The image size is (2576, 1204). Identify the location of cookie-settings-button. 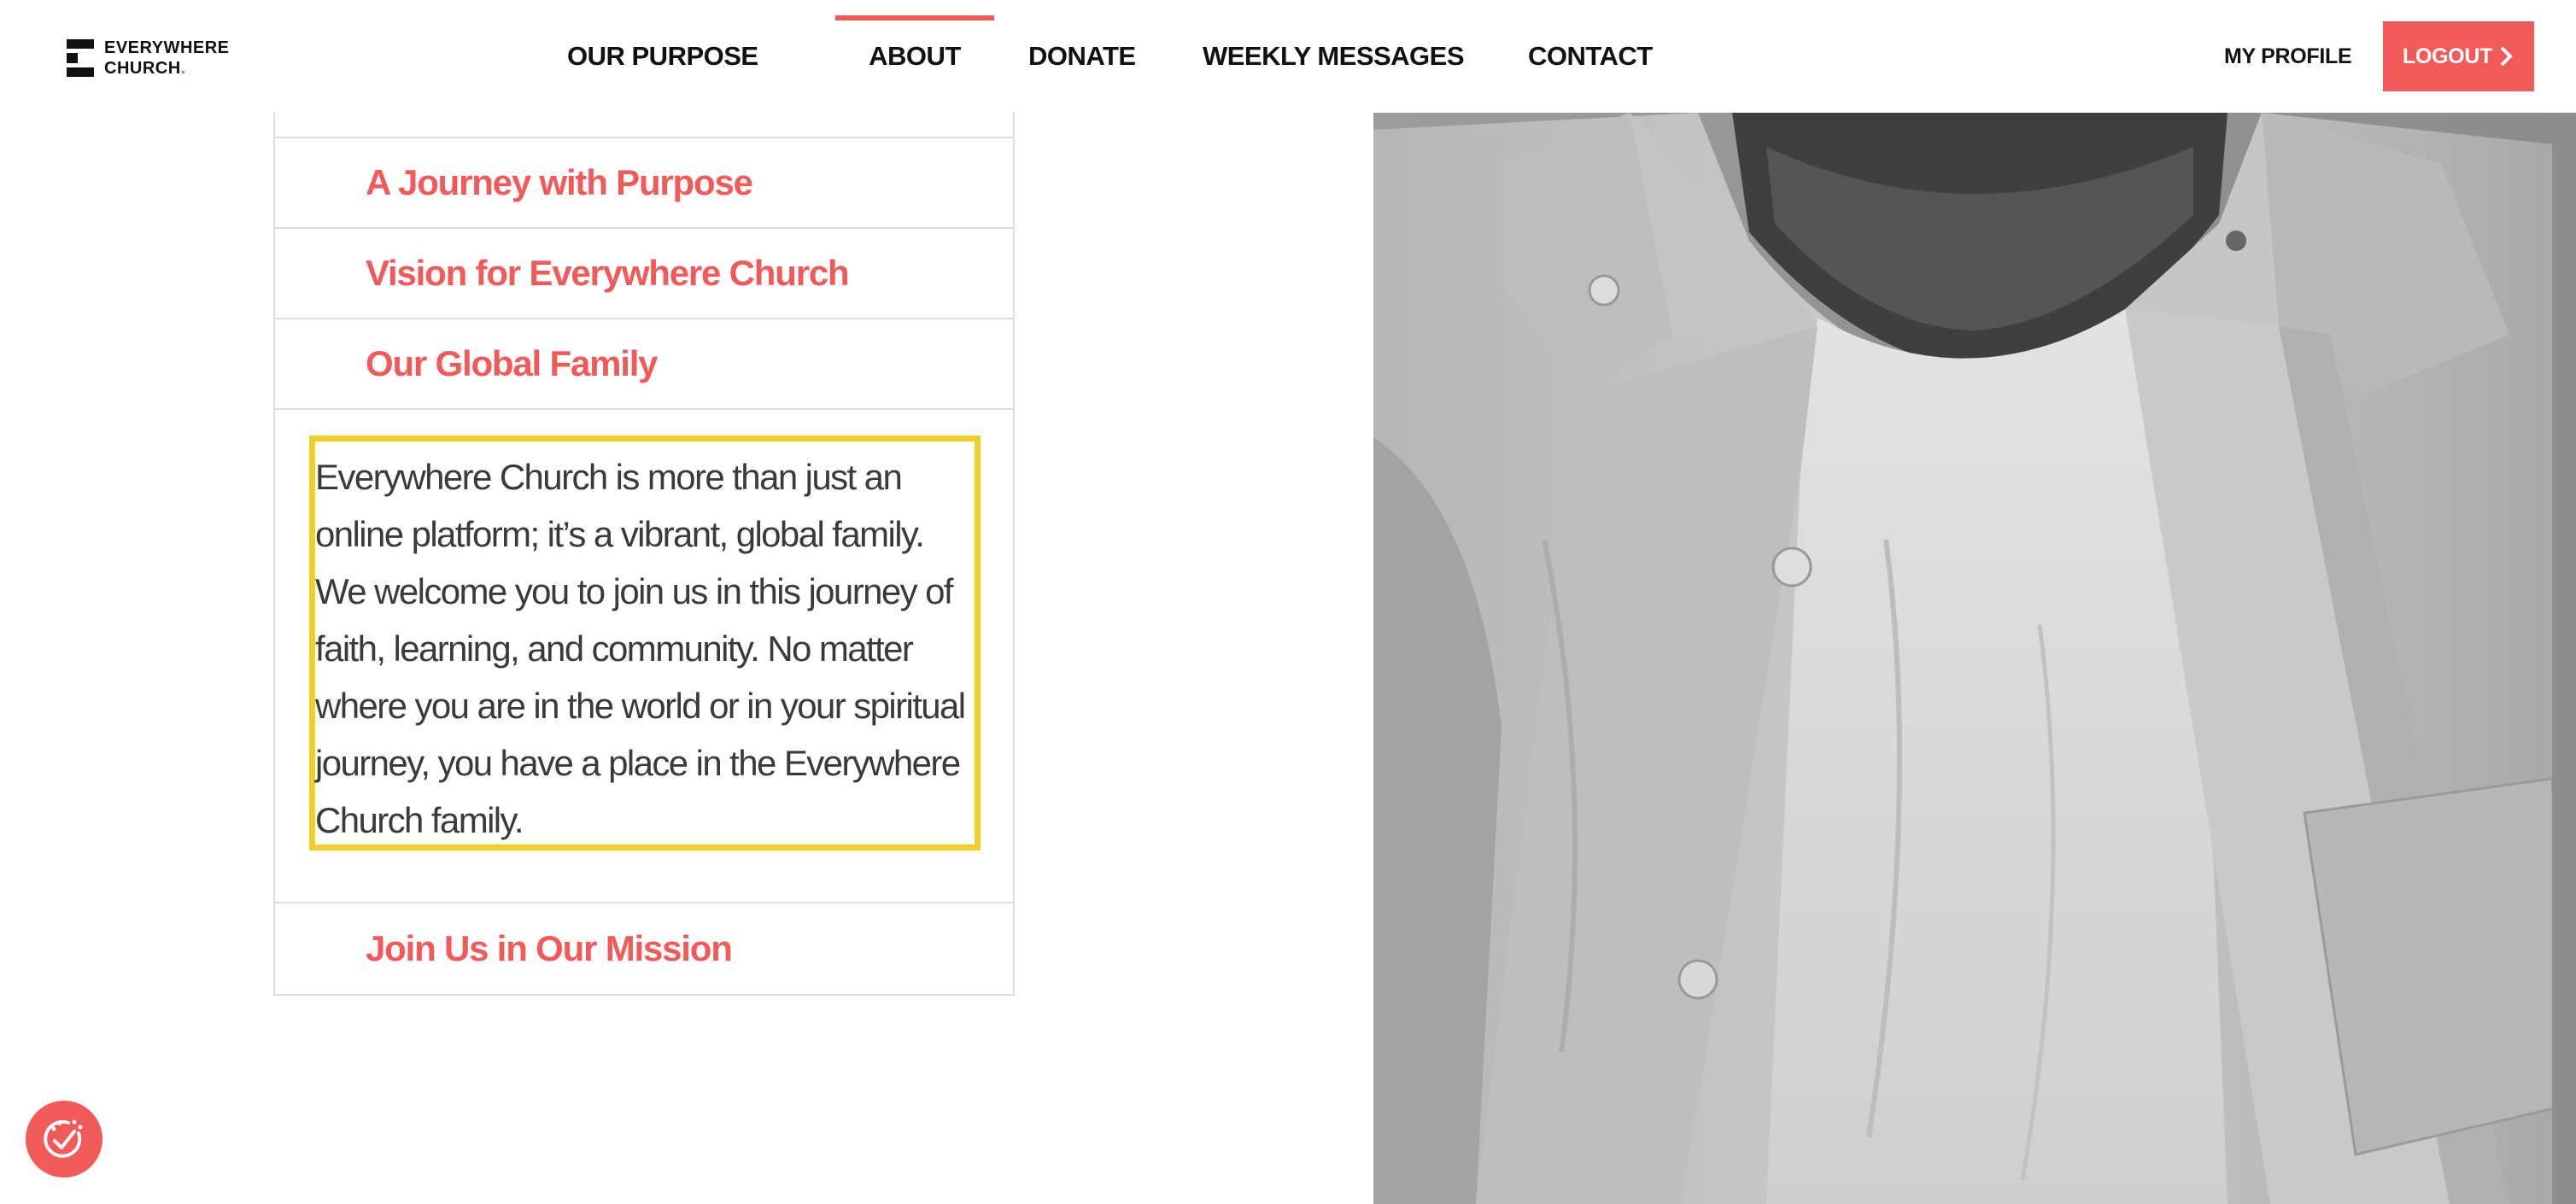
(64, 1139).